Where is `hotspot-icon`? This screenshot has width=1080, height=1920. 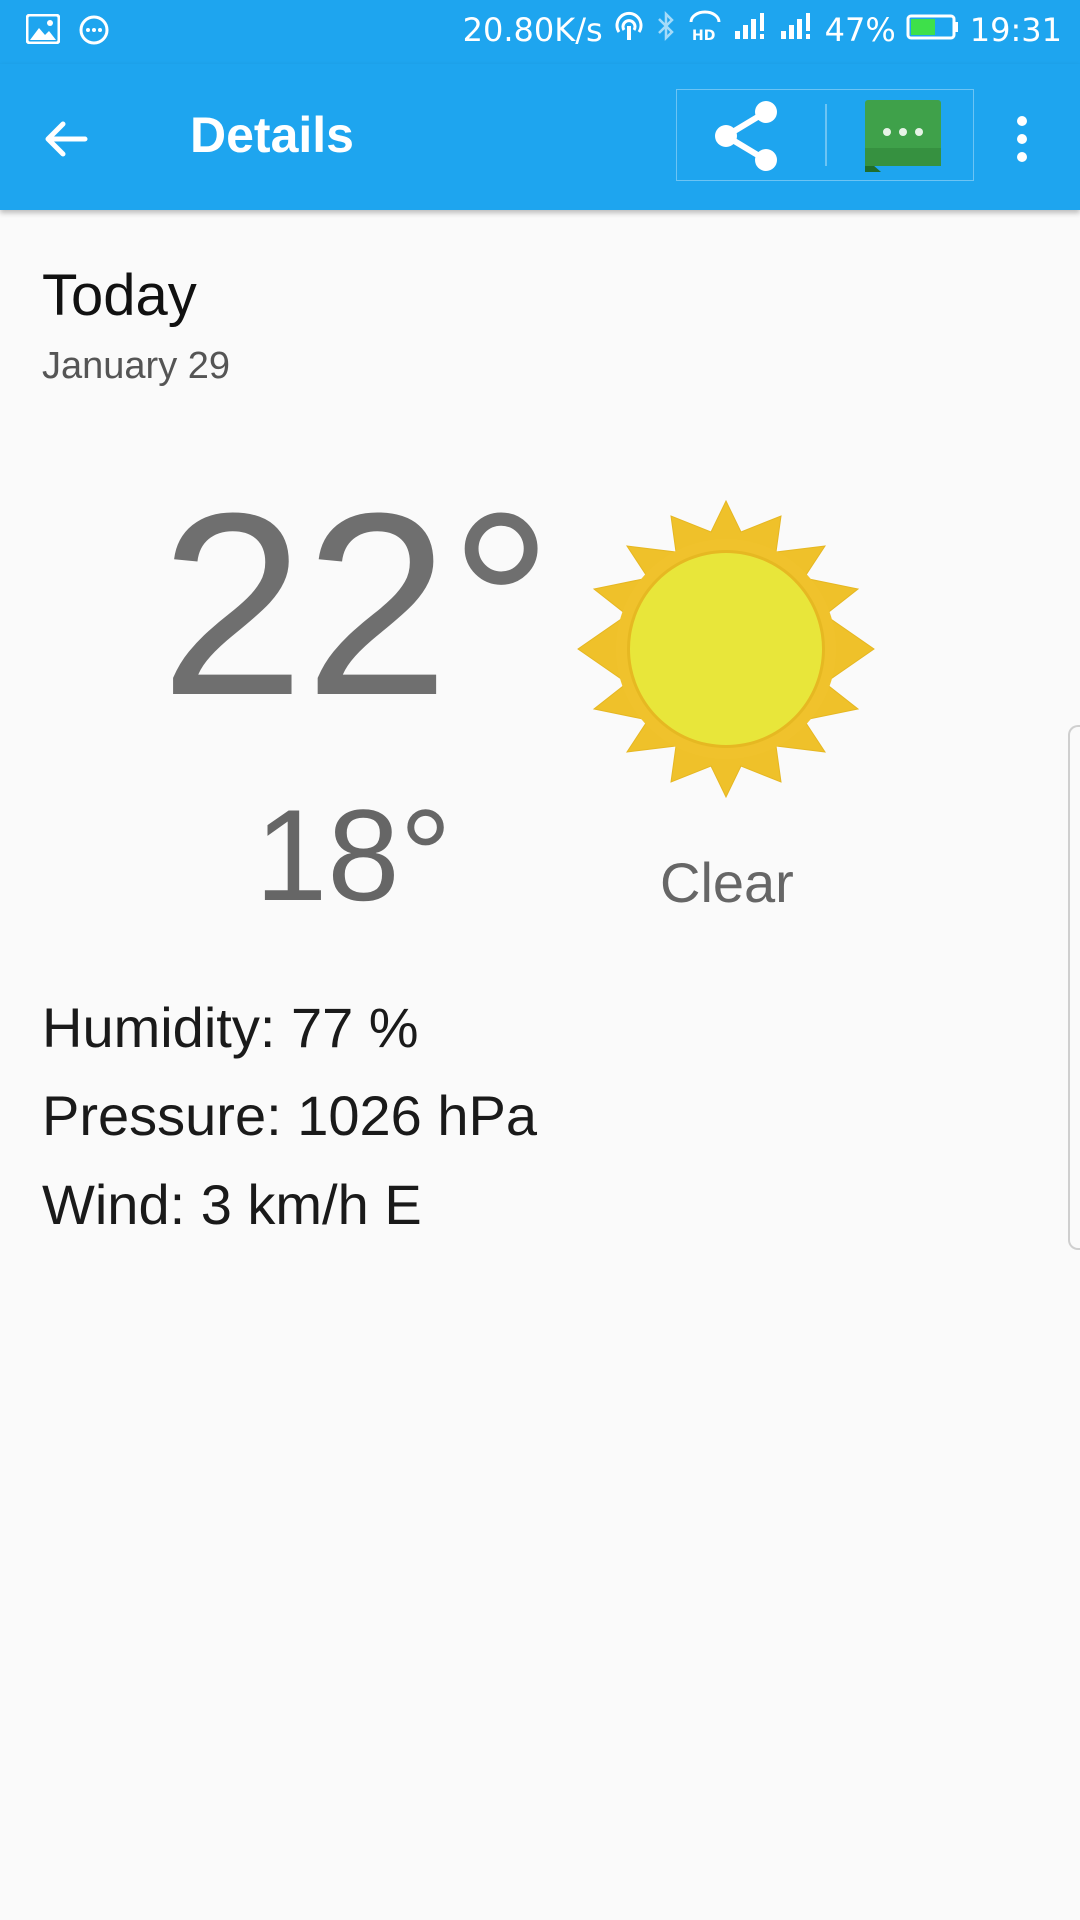
hotspot-icon is located at coordinates (629, 30).